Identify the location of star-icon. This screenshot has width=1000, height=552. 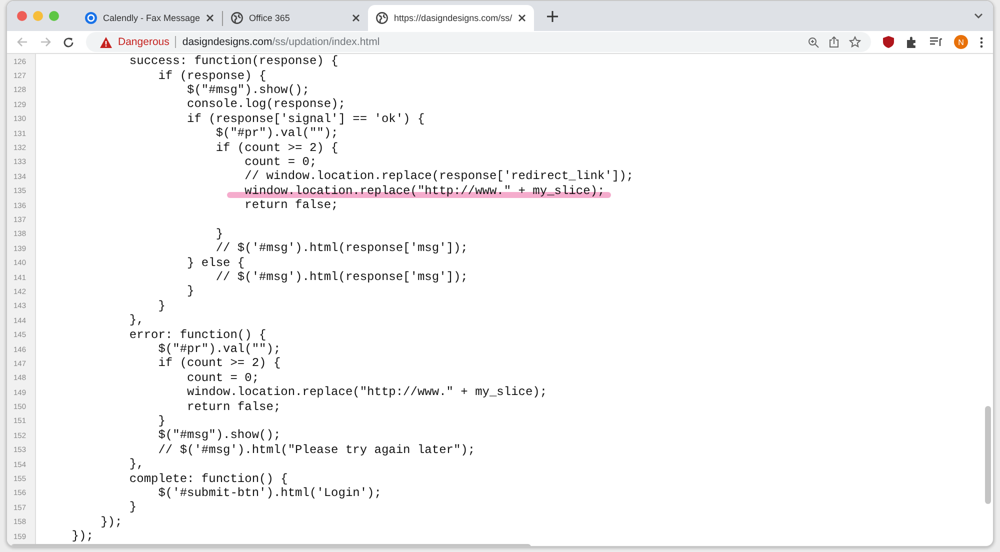
(855, 42).